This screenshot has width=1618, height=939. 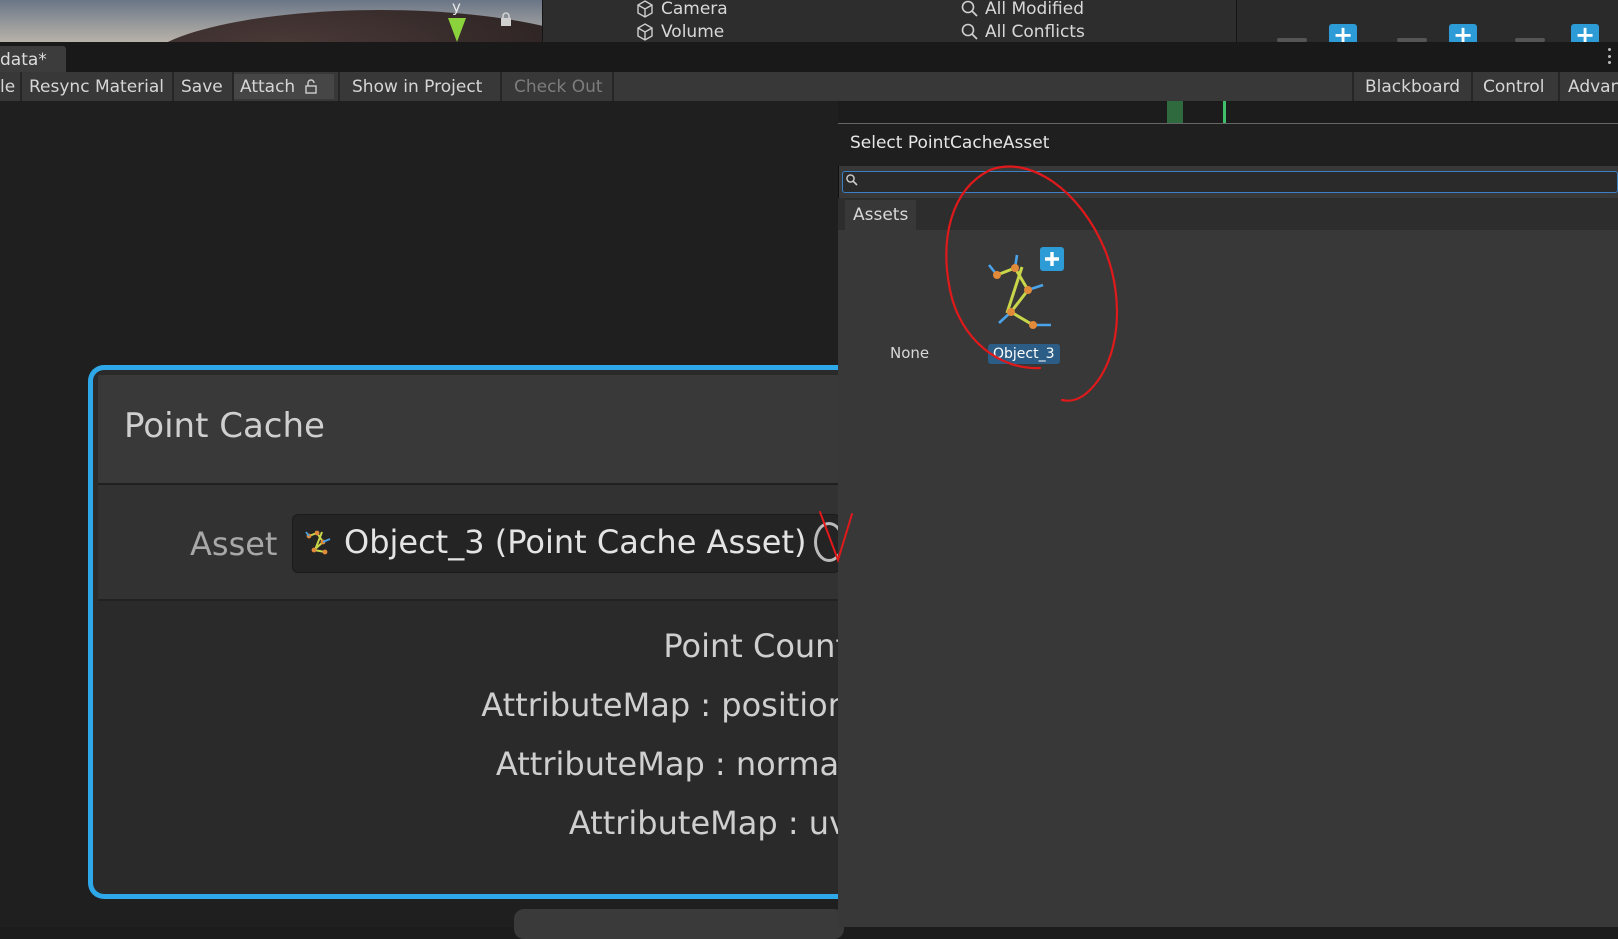 What do you see at coordinates (202, 86) in the screenshot?
I see `save-button: Save` at bounding box center [202, 86].